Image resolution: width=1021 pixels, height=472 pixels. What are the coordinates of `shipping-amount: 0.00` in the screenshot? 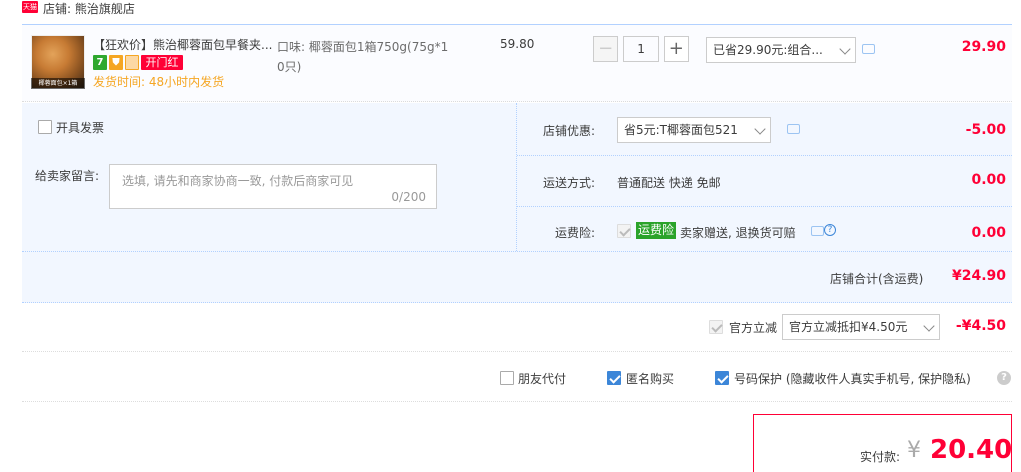 It's located at (988, 180).